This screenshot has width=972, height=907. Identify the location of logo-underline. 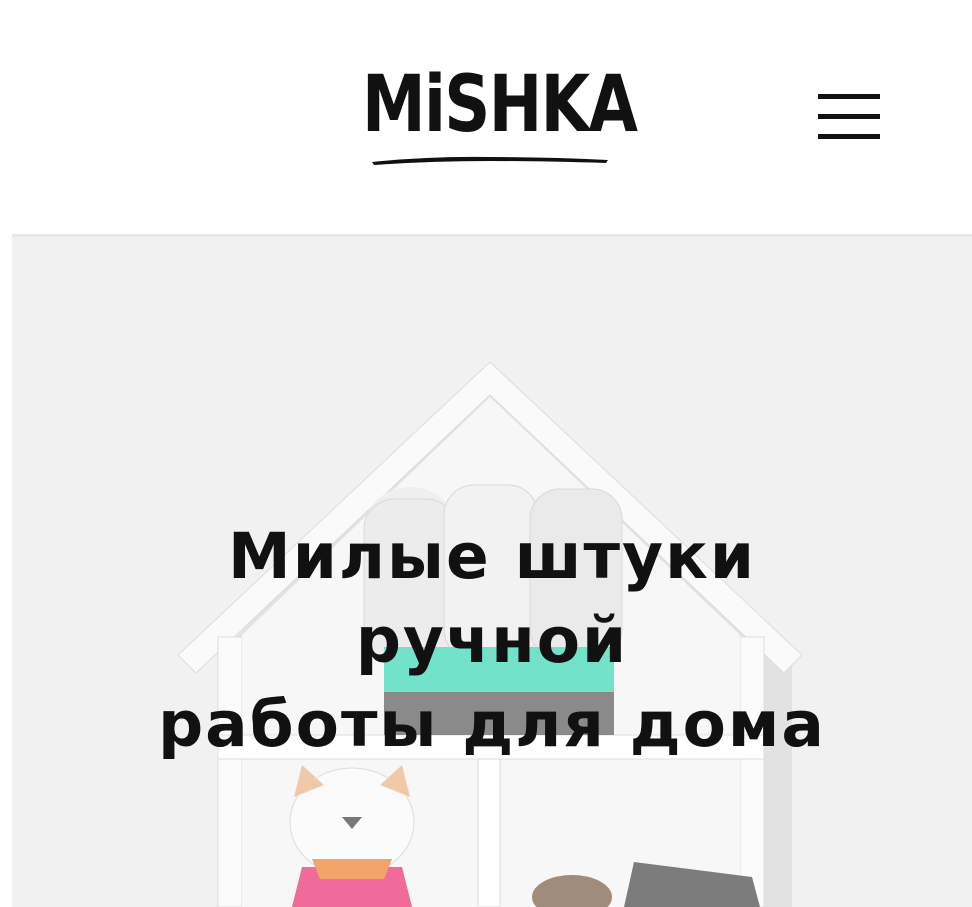
(490, 160).